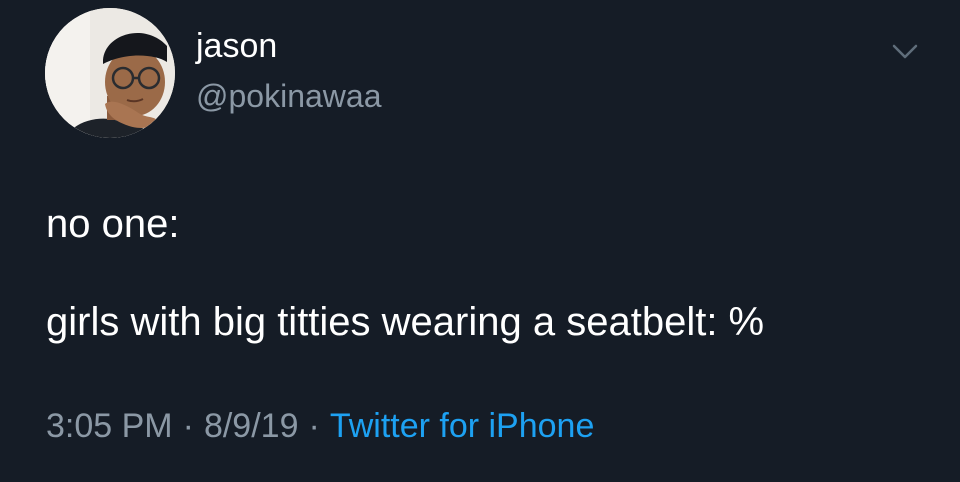  I want to click on more-options-button, so click(905, 52).